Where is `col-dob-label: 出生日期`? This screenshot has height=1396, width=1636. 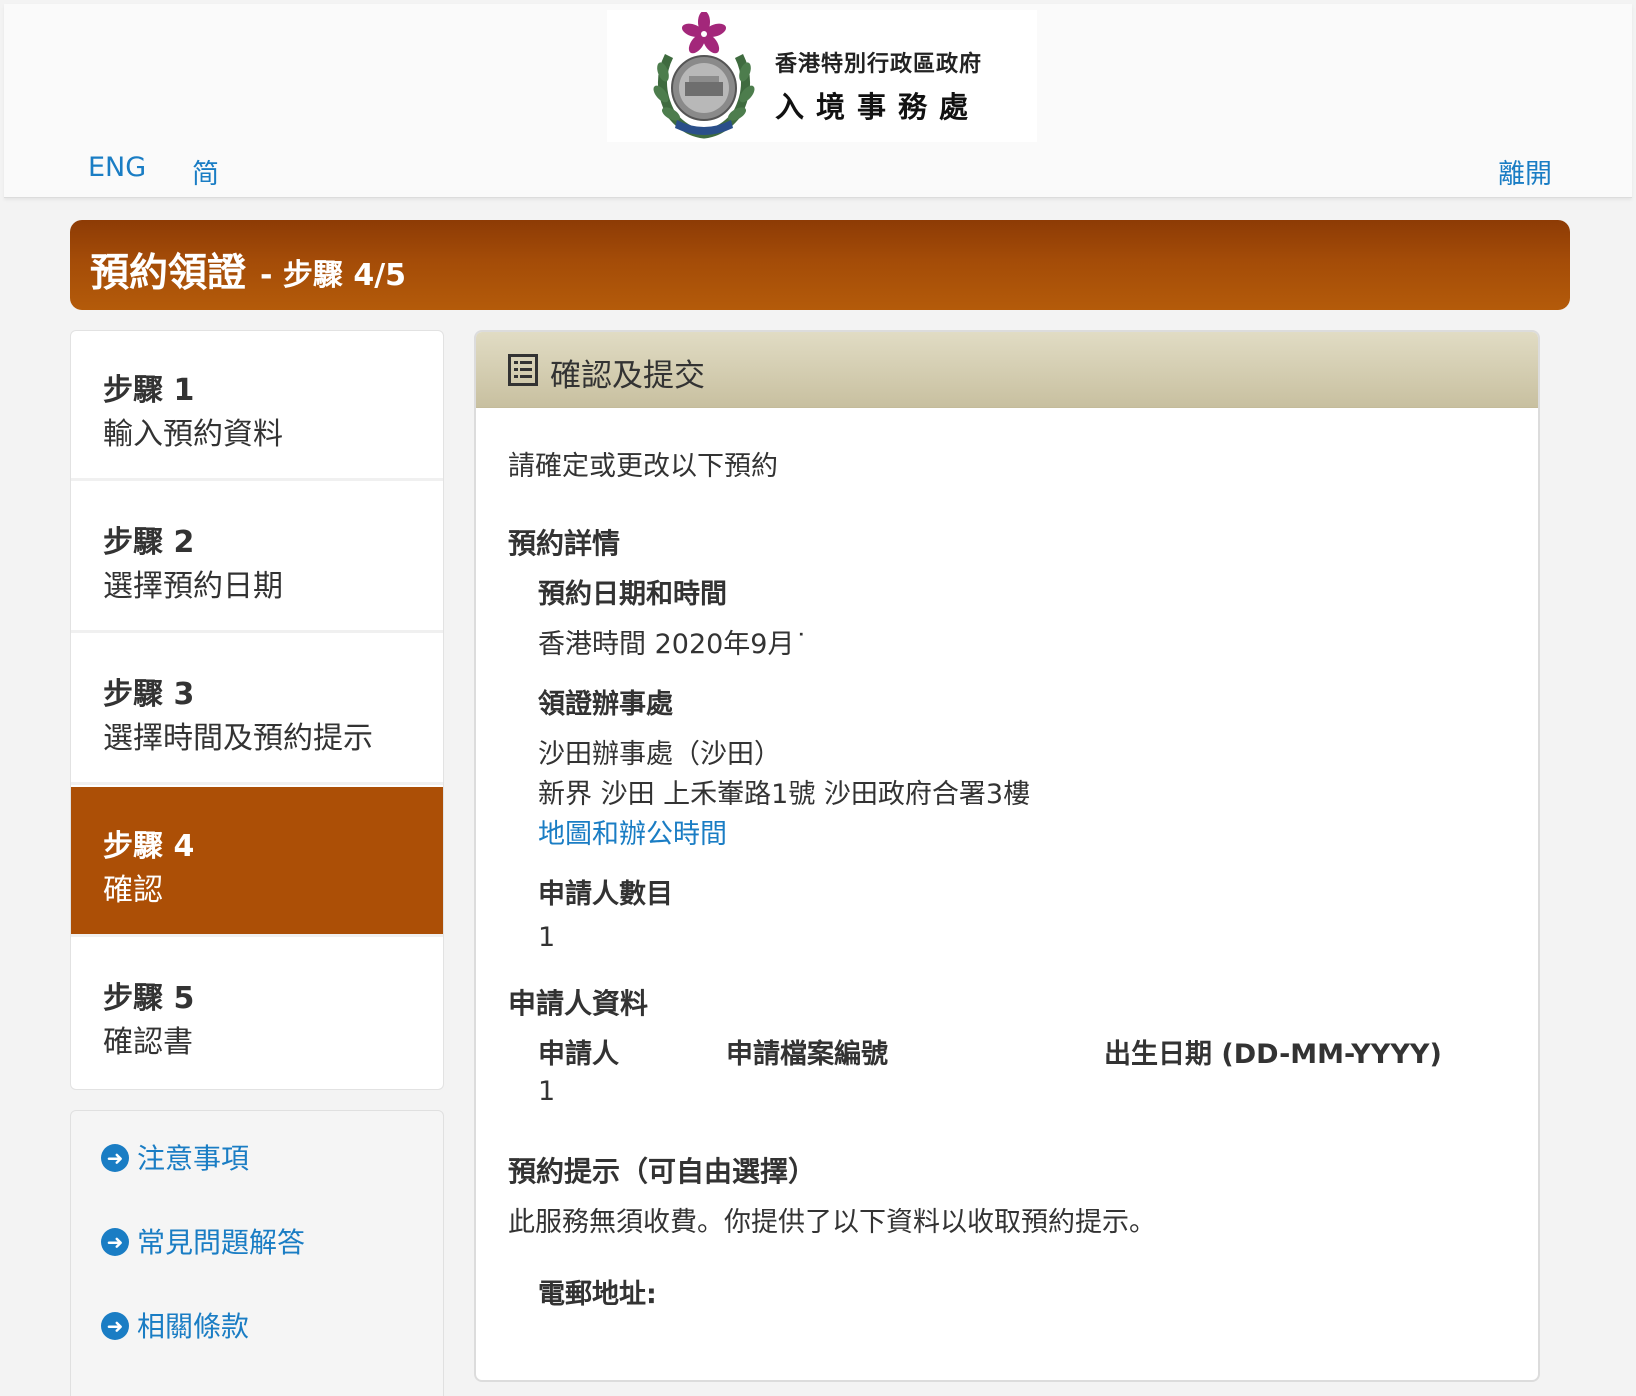 col-dob-label: 出生日期 is located at coordinates (1158, 1054).